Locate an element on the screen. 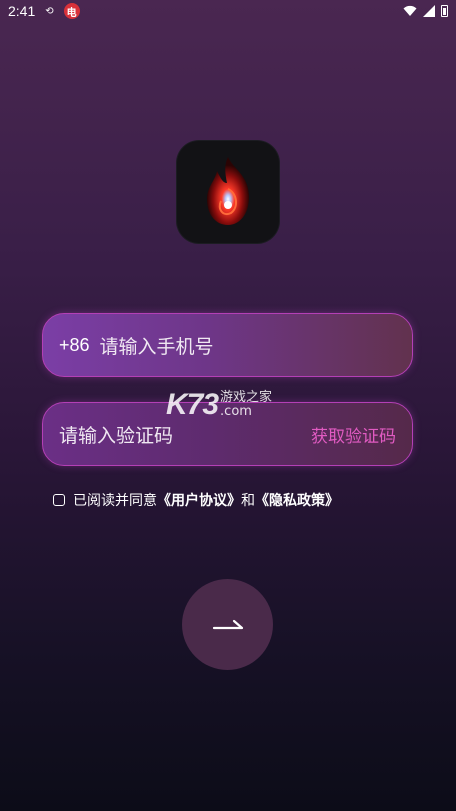  privacy-policy-link: 《隐私政策》 is located at coordinates (297, 500).